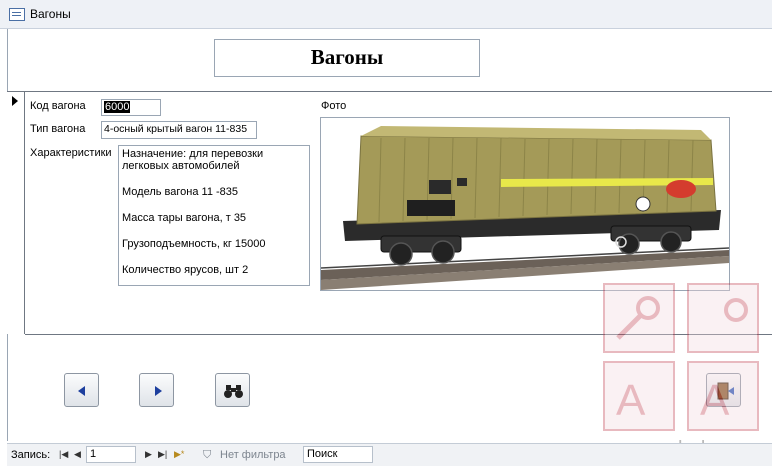 This screenshot has height=470, width=772. I want to click on code-value: 6000, so click(117, 107).